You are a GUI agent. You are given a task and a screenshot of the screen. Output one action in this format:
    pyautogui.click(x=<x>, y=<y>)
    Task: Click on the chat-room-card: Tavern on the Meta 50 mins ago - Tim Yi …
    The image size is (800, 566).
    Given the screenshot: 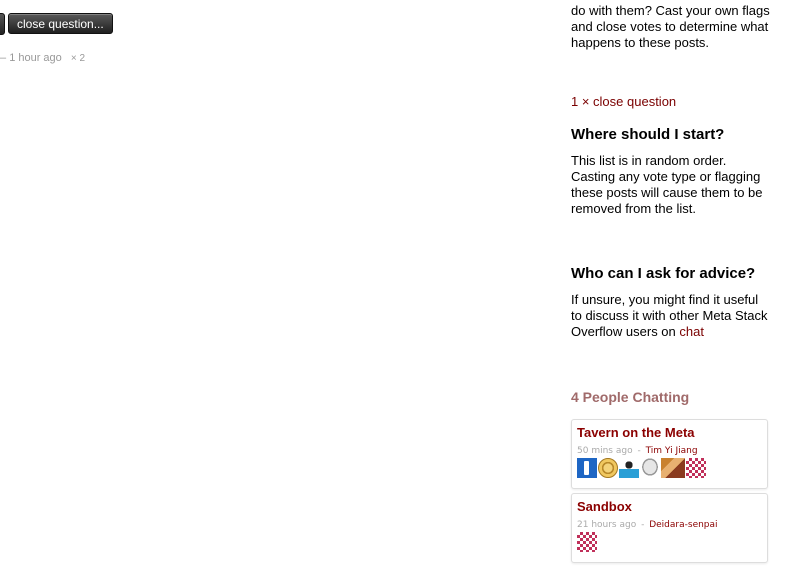 What is the action you would take?
    pyautogui.click(x=669, y=454)
    